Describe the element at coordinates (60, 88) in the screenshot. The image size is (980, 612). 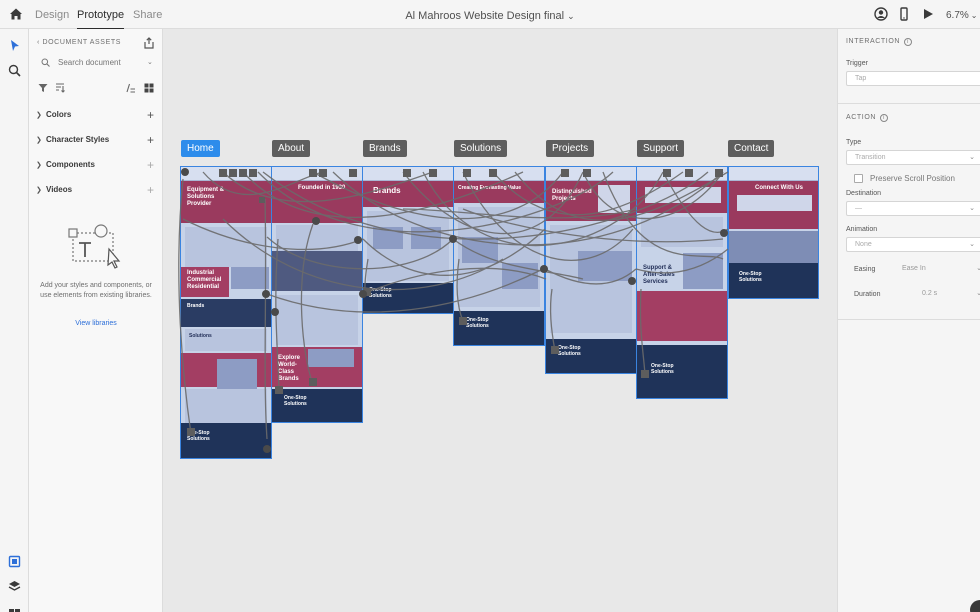
I see `sort-icon` at that location.